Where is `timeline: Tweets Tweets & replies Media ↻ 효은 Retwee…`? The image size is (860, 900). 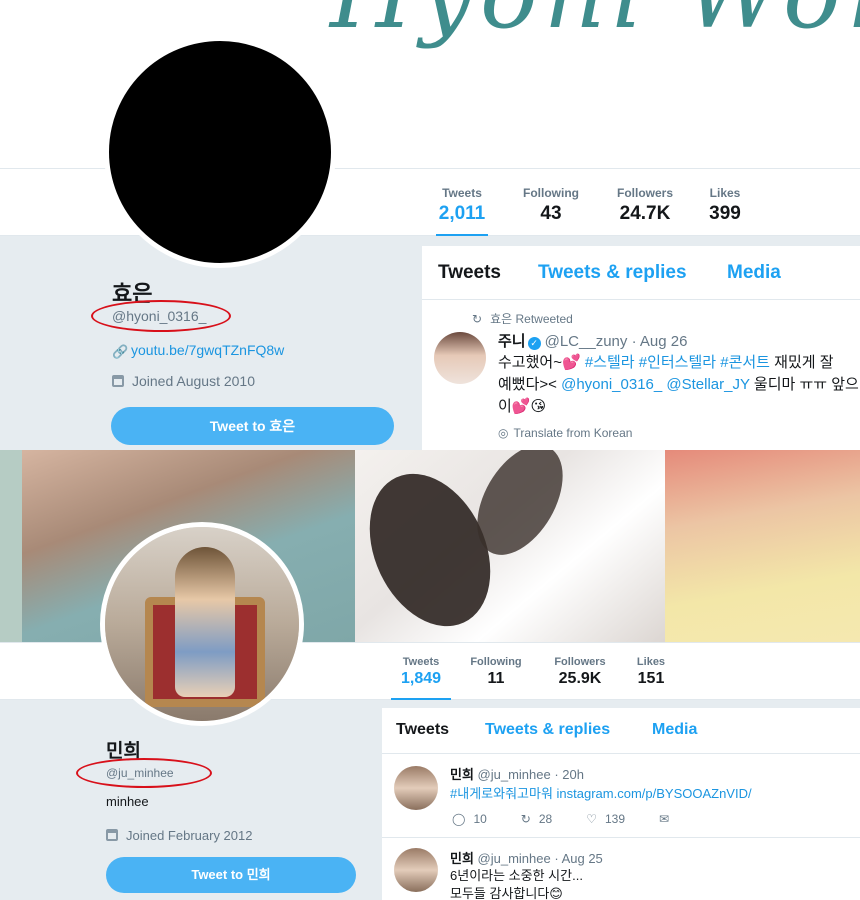
timeline: Tweets Tweets & replies Media ↻ 효은 Retwee… is located at coordinates (641, 348).